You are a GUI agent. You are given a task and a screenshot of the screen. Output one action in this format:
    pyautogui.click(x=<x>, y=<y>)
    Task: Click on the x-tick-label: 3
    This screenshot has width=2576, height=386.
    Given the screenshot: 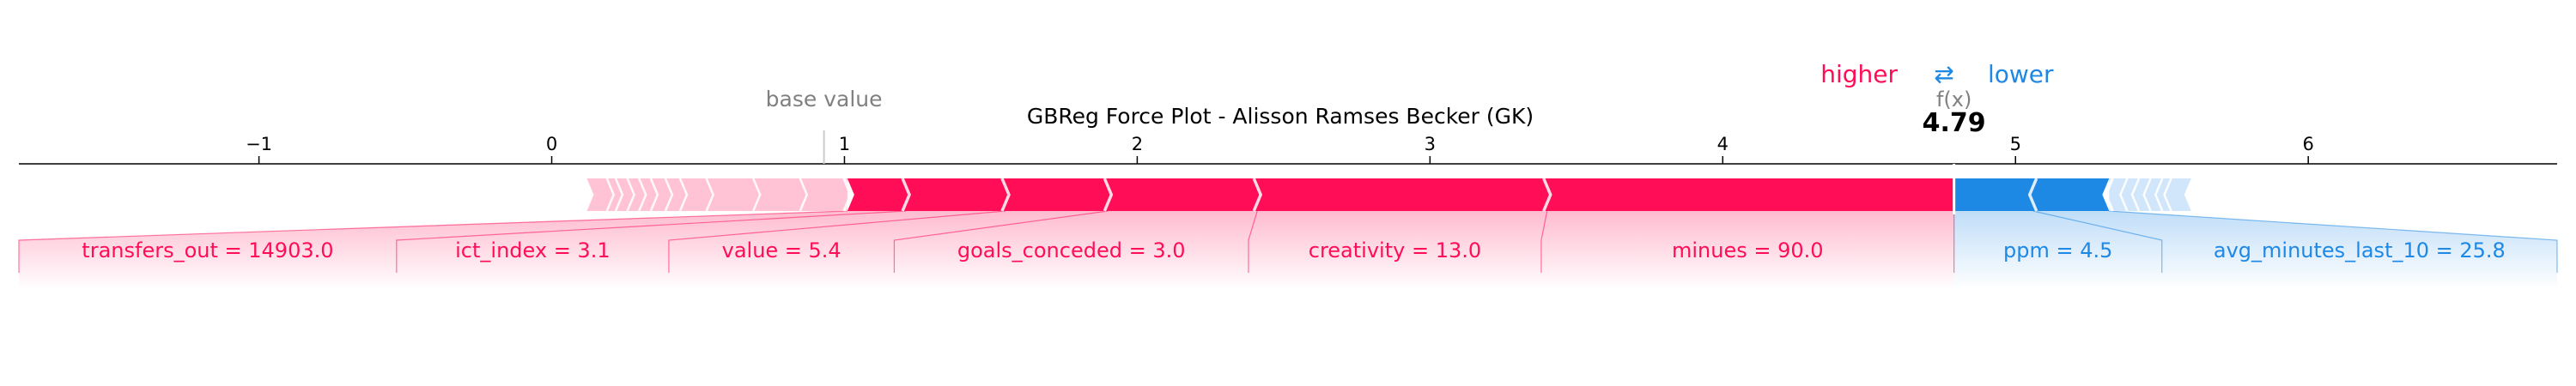 What is the action you would take?
    pyautogui.click(x=1430, y=144)
    